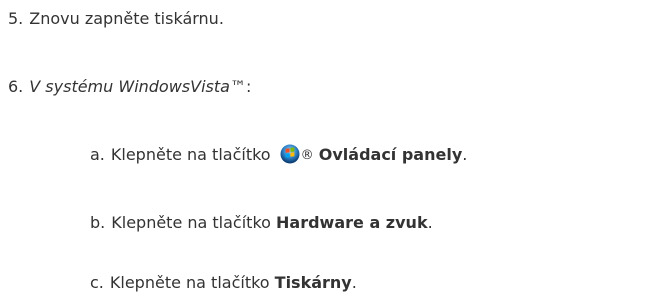 The height and width of the screenshot is (300, 655). What do you see at coordinates (97, 282) in the screenshot?
I see `substep-letter: c.` at bounding box center [97, 282].